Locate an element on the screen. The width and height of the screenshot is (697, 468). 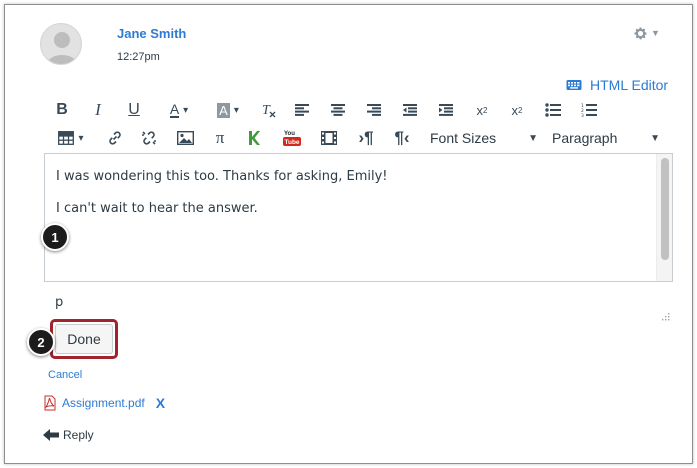
bullet-list-button is located at coordinates (553, 110).